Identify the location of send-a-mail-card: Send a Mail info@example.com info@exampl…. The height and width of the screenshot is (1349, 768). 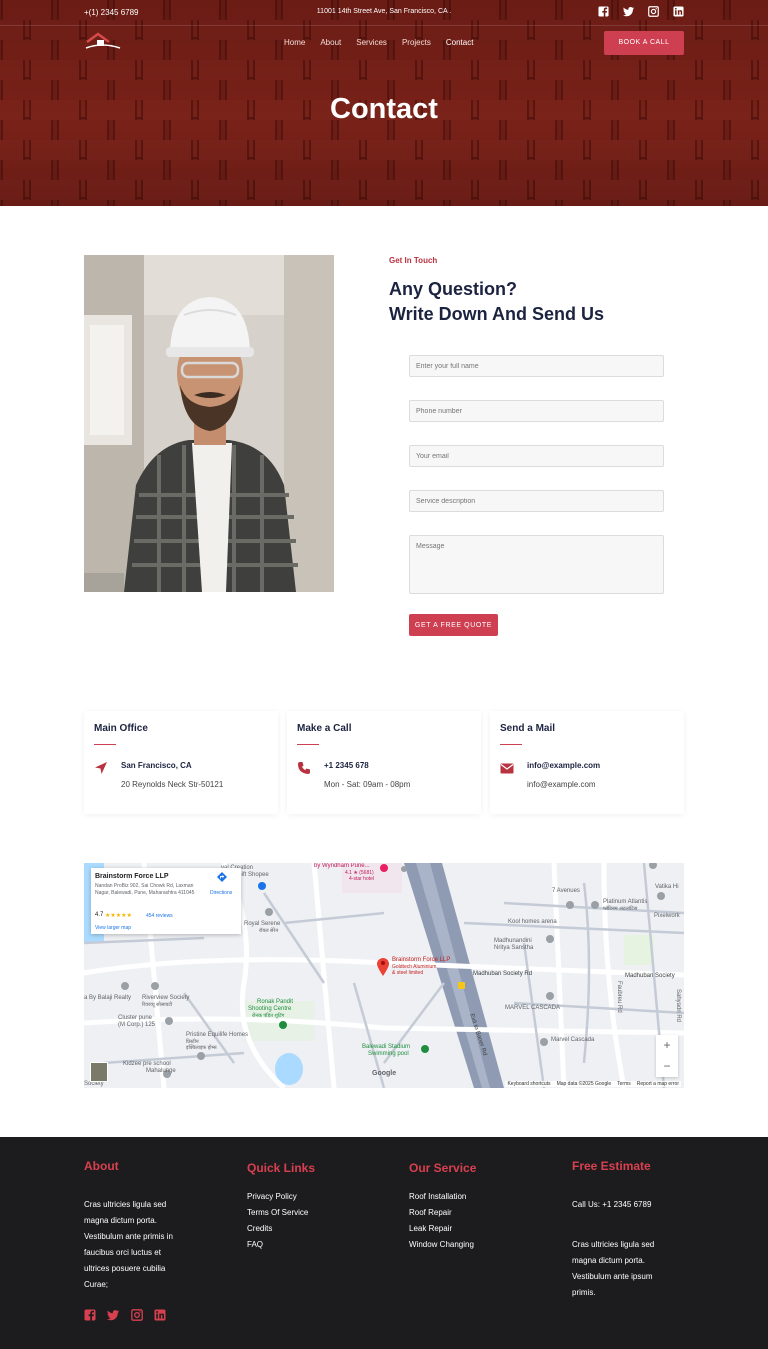
(587, 762).